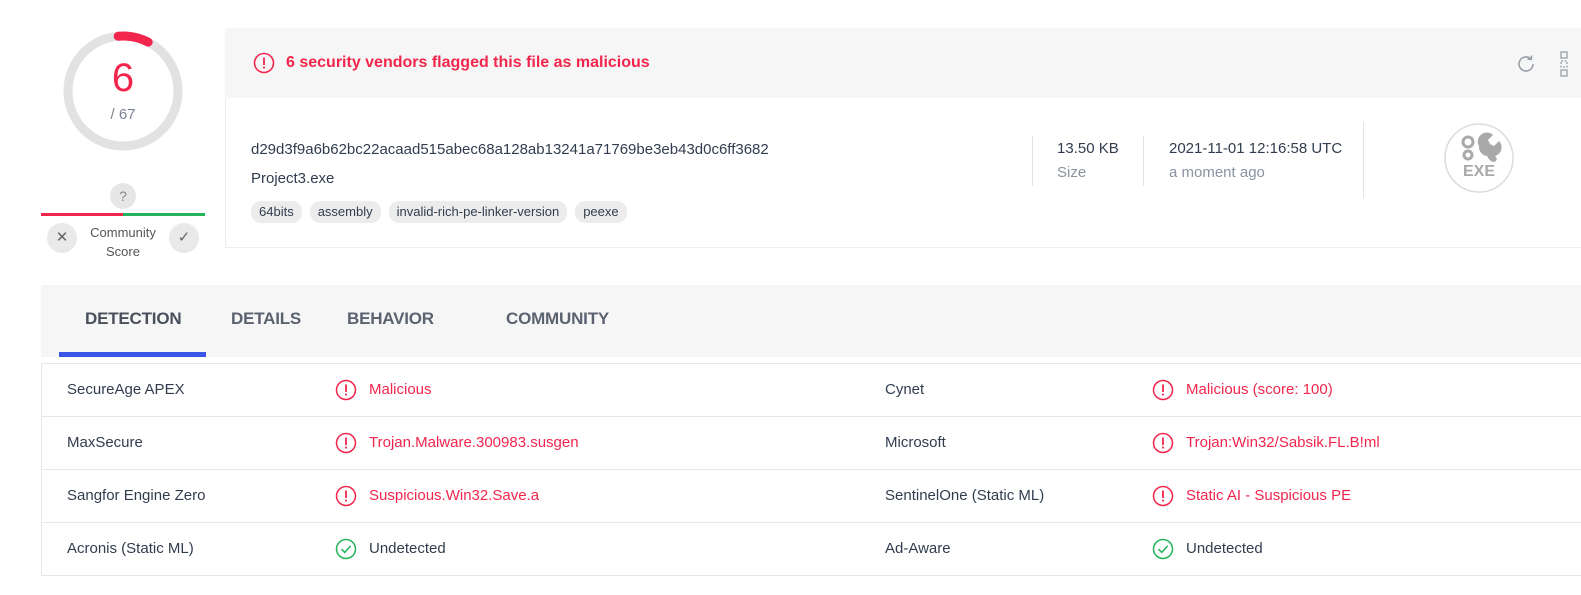 The height and width of the screenshot is (595, 1581). What do you see at coordinates (454, 495) in the screenshot?
I see `detection-result: Suspicious.Win32.Save.a` at bounding box center [454, 495].